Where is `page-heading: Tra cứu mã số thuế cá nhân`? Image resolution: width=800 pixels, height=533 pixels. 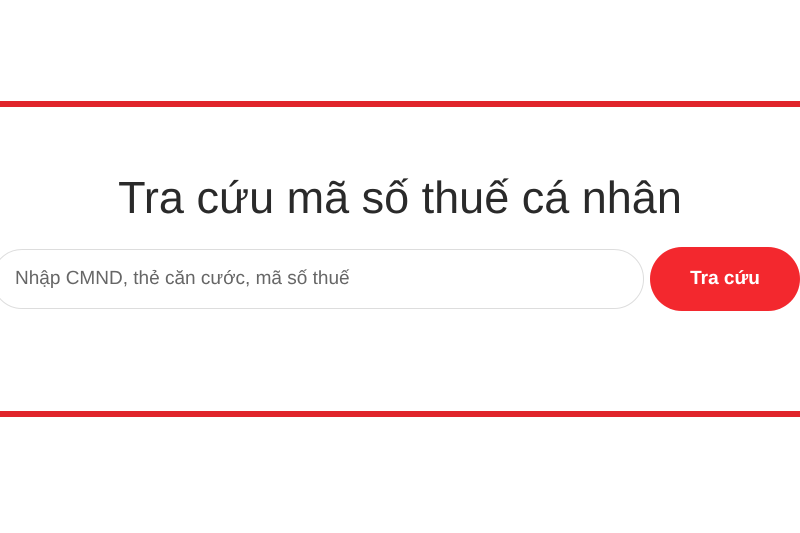 page-heading: Tra cứu mã số thuế cá nhân is located at coordinates (400, 198).